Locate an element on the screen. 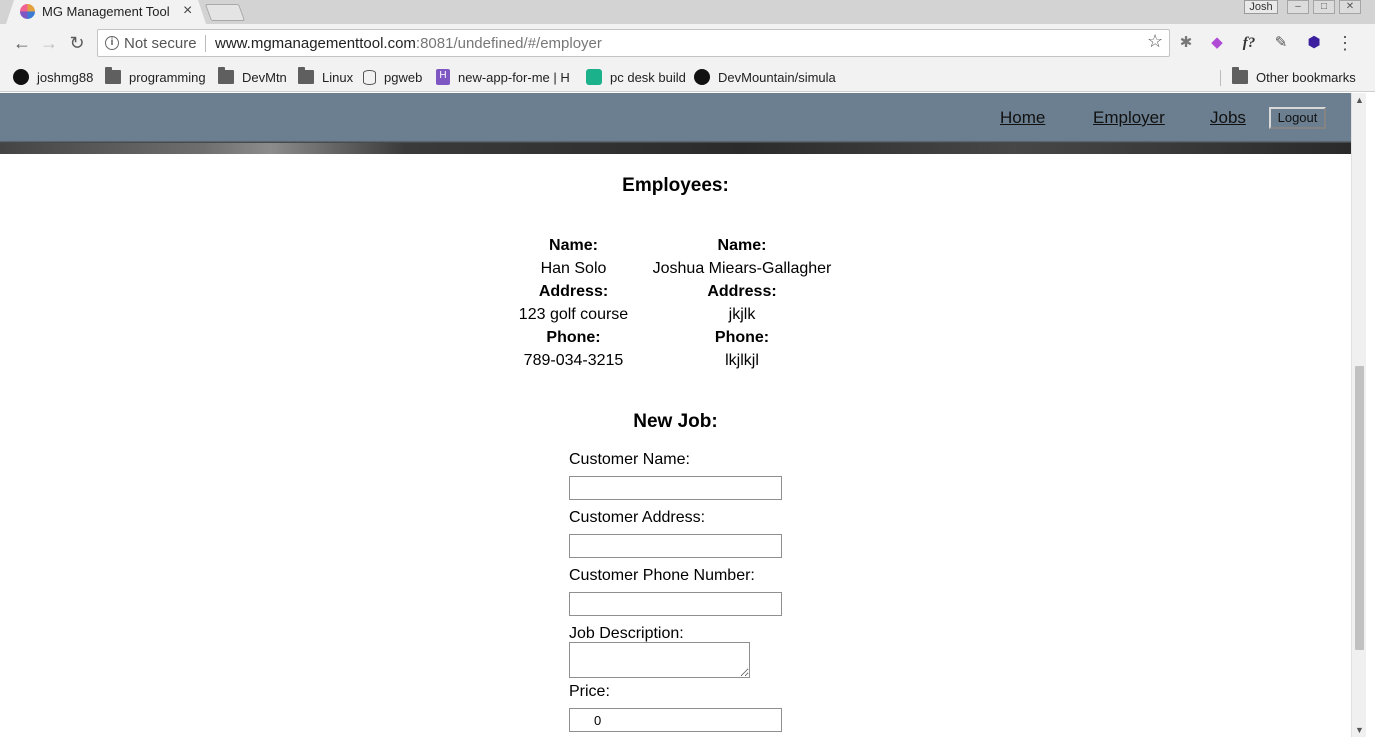  menu-icon: ⋮ is located at coordinates (1345, 43).